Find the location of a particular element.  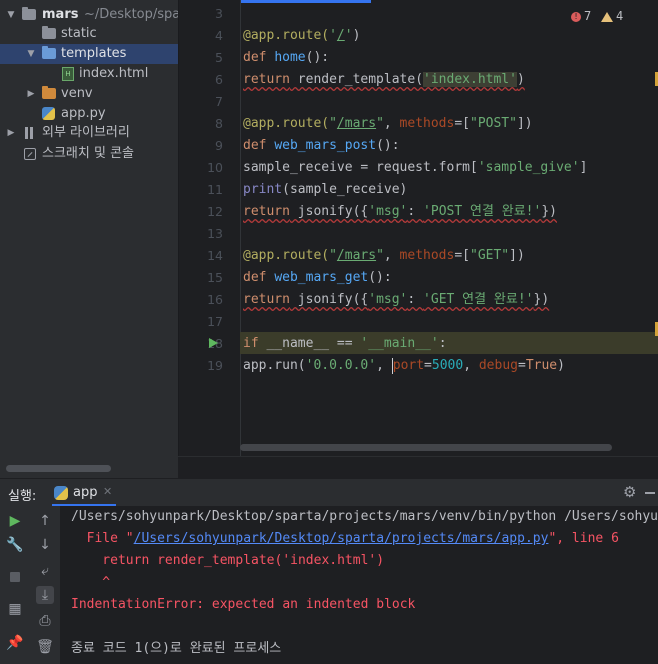

root-folder-path: ~/Desktop/sparta/projects/mars is located at coordinates (131, 14).